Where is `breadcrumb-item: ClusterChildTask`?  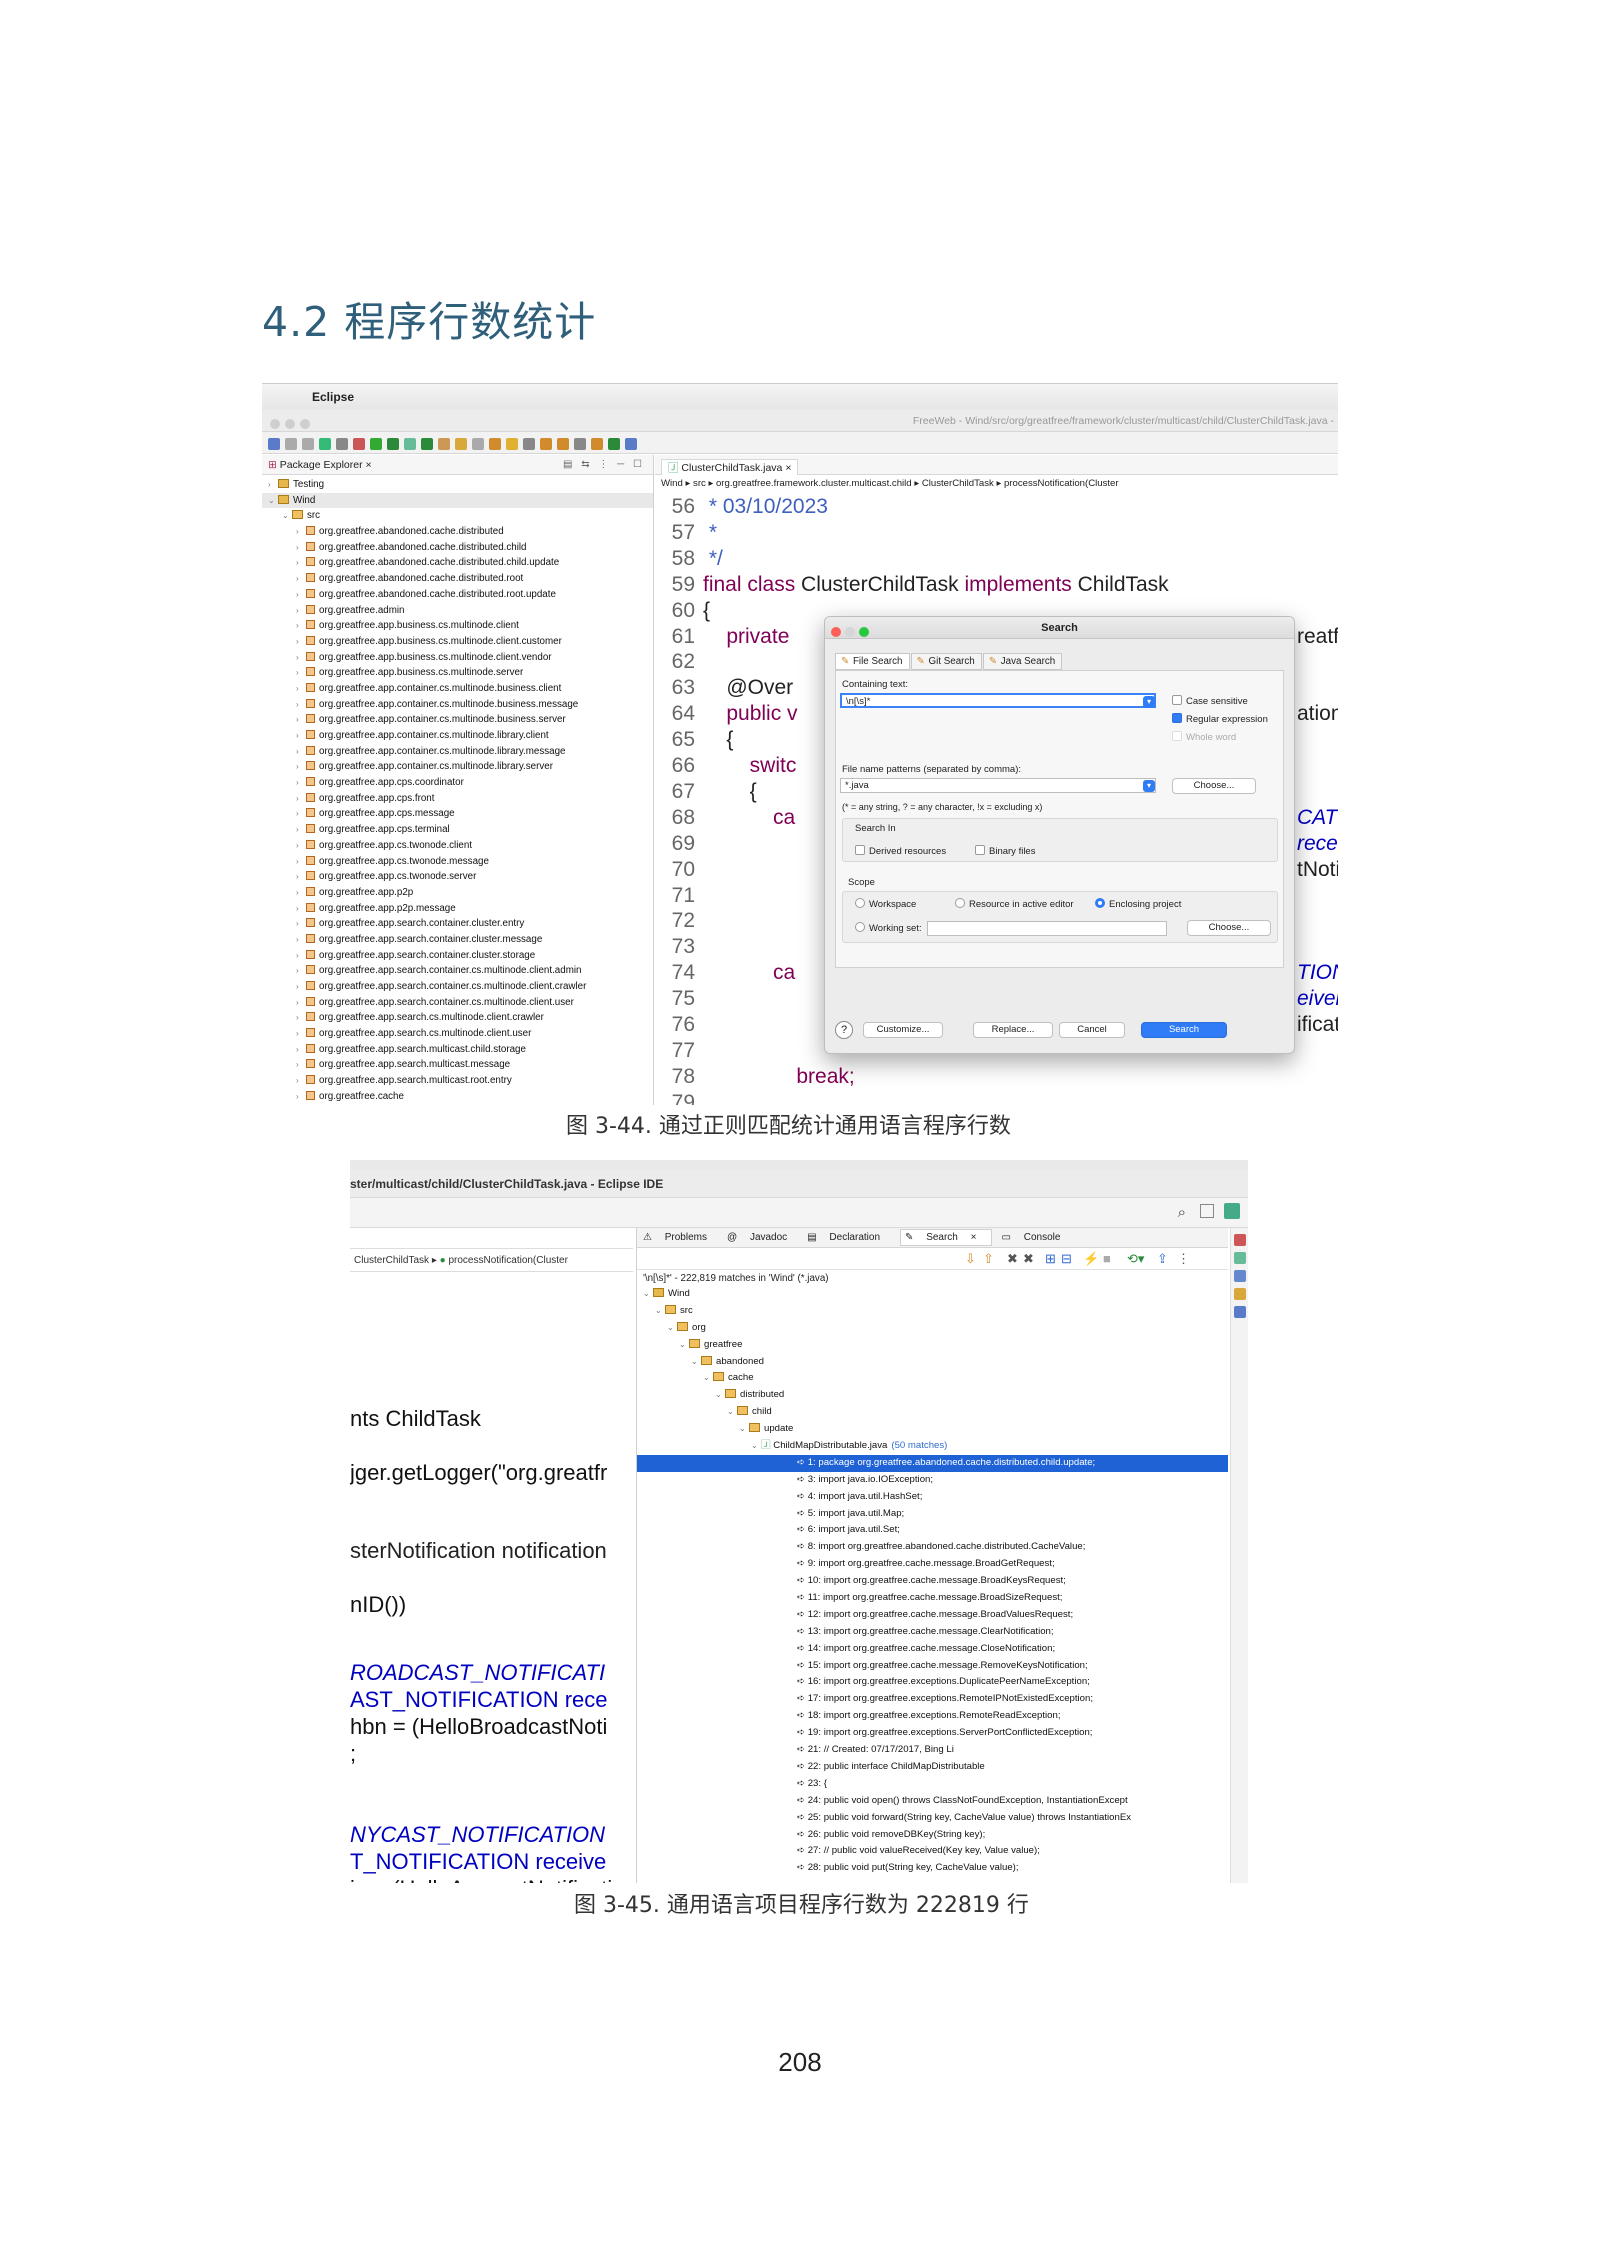
breadcrumb-item: ClusterChildTask is located at coordinates (958, 483).